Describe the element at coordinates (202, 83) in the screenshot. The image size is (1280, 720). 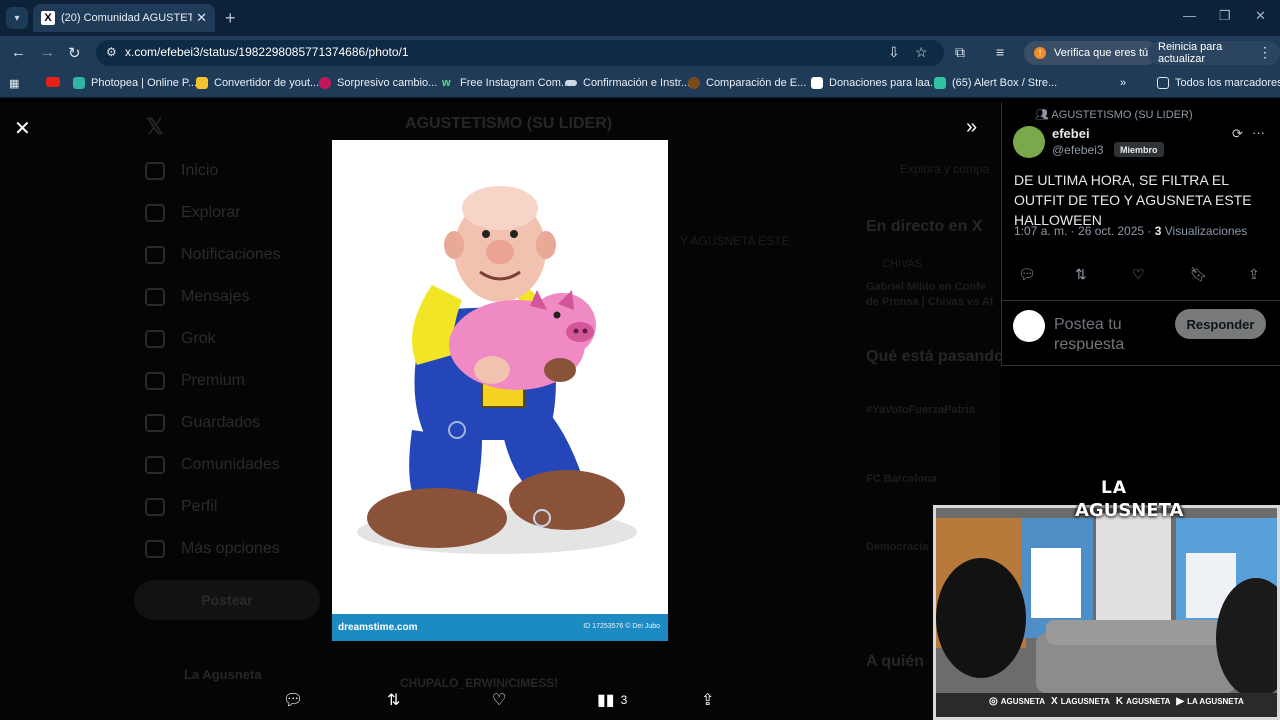
I see `converter-icon` at that location.